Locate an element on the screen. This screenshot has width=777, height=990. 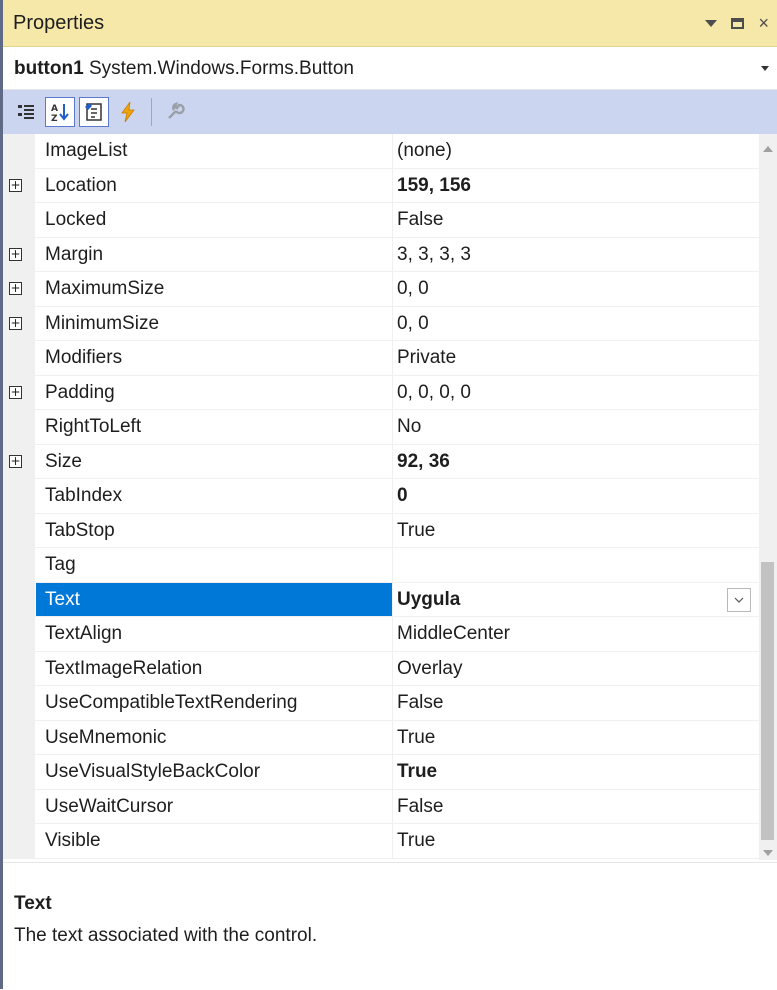
property-row: + Padding 0, 0, 0, 0 is located at coordinates (381, 392).